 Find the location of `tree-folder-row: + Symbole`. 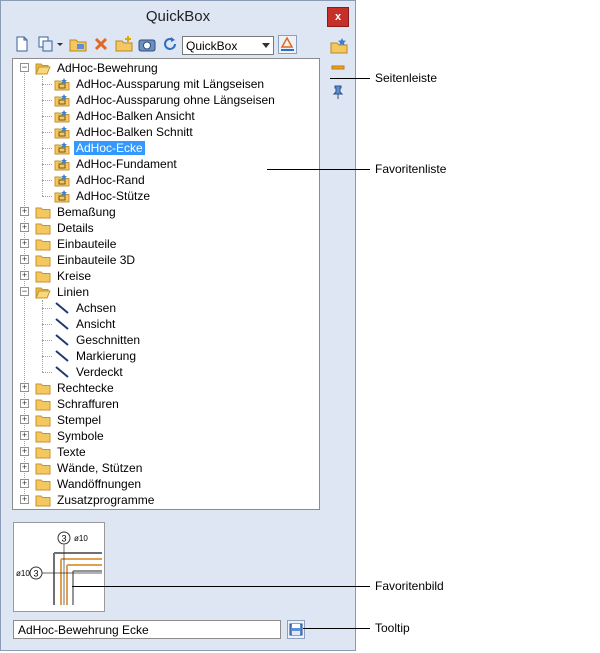

tree-folder-row: + Symbole is located at coordinates (166, 436).